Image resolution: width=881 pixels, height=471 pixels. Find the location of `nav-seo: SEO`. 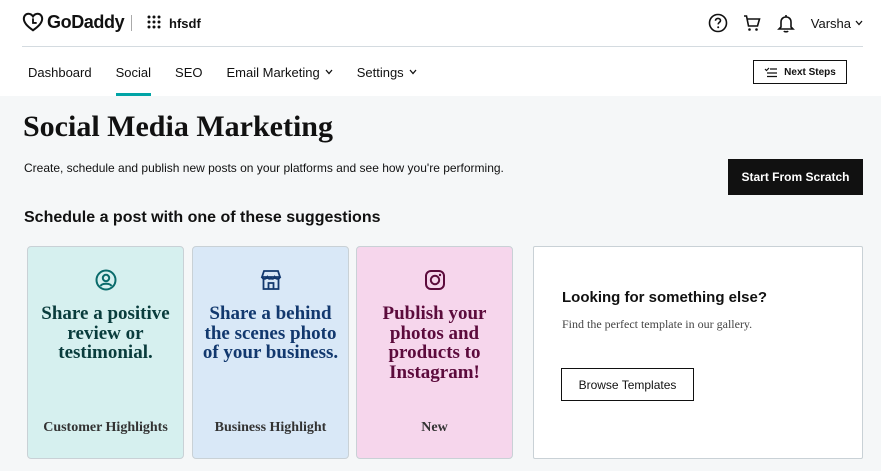

nav-seo: SEO is located at coordinates (188, 75).